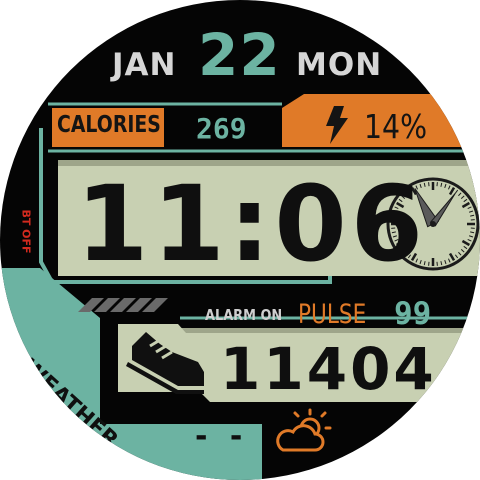 The height and width of the screenshot is (480, 480). Describe the element at coordinates (239, 55) in the screenshot. I see `date-day: 22` at that location.